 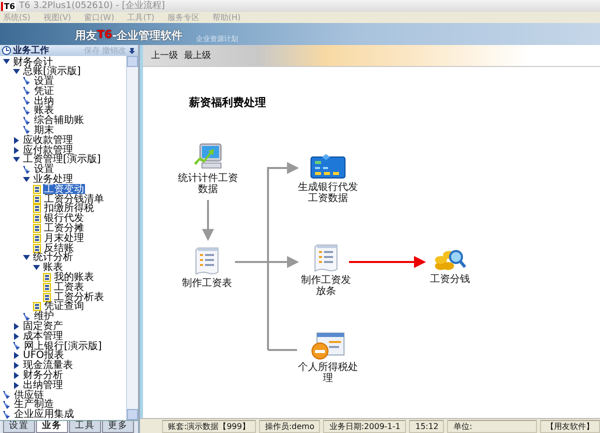 What do you see at coordinates (208, 220) in the screenshot?
I see `flow-arrow` at bounding box center [208, 220].